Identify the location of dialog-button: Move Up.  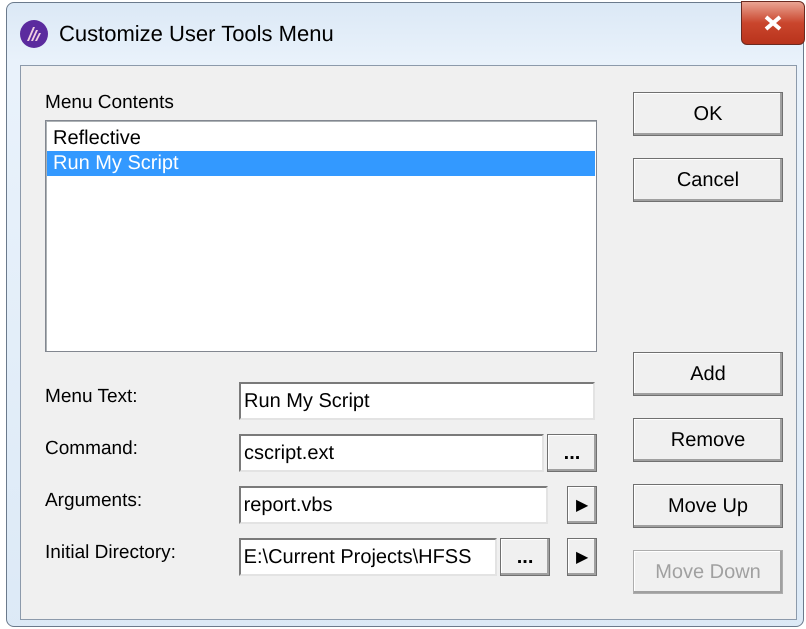
(708, 506).